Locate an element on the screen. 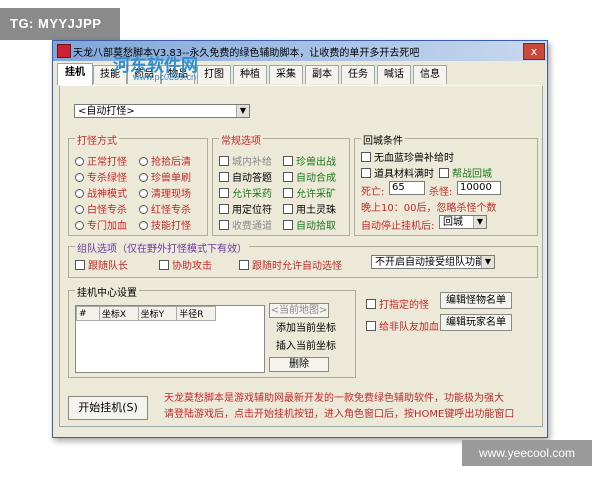 This screenshot has width=600, height=480. tab-quest: 任务 is located at coordinates (358, 74).